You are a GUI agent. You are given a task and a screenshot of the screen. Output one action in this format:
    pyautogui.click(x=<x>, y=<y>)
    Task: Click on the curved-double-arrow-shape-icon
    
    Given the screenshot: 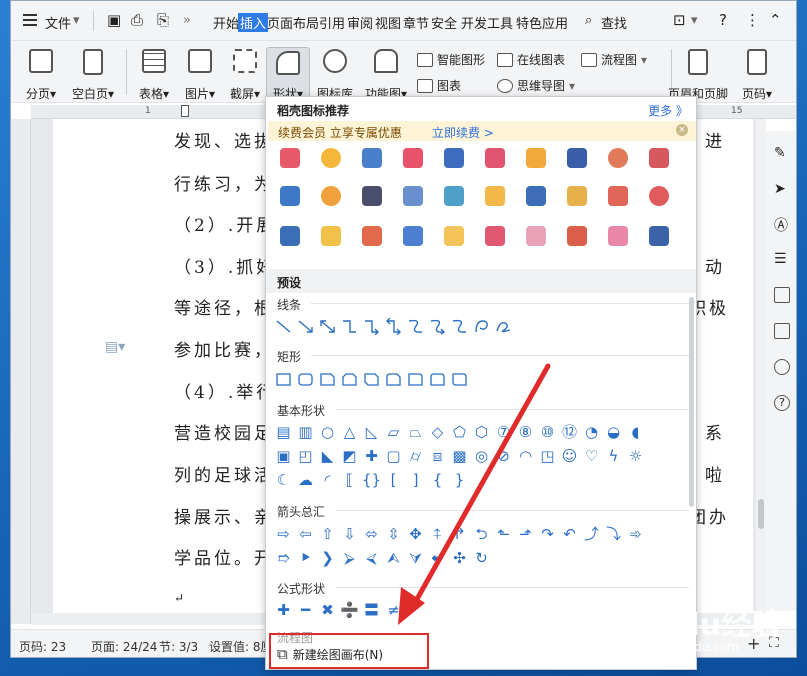 What is the action you would take?
    pyautogui.click(x=459, y=326)
    